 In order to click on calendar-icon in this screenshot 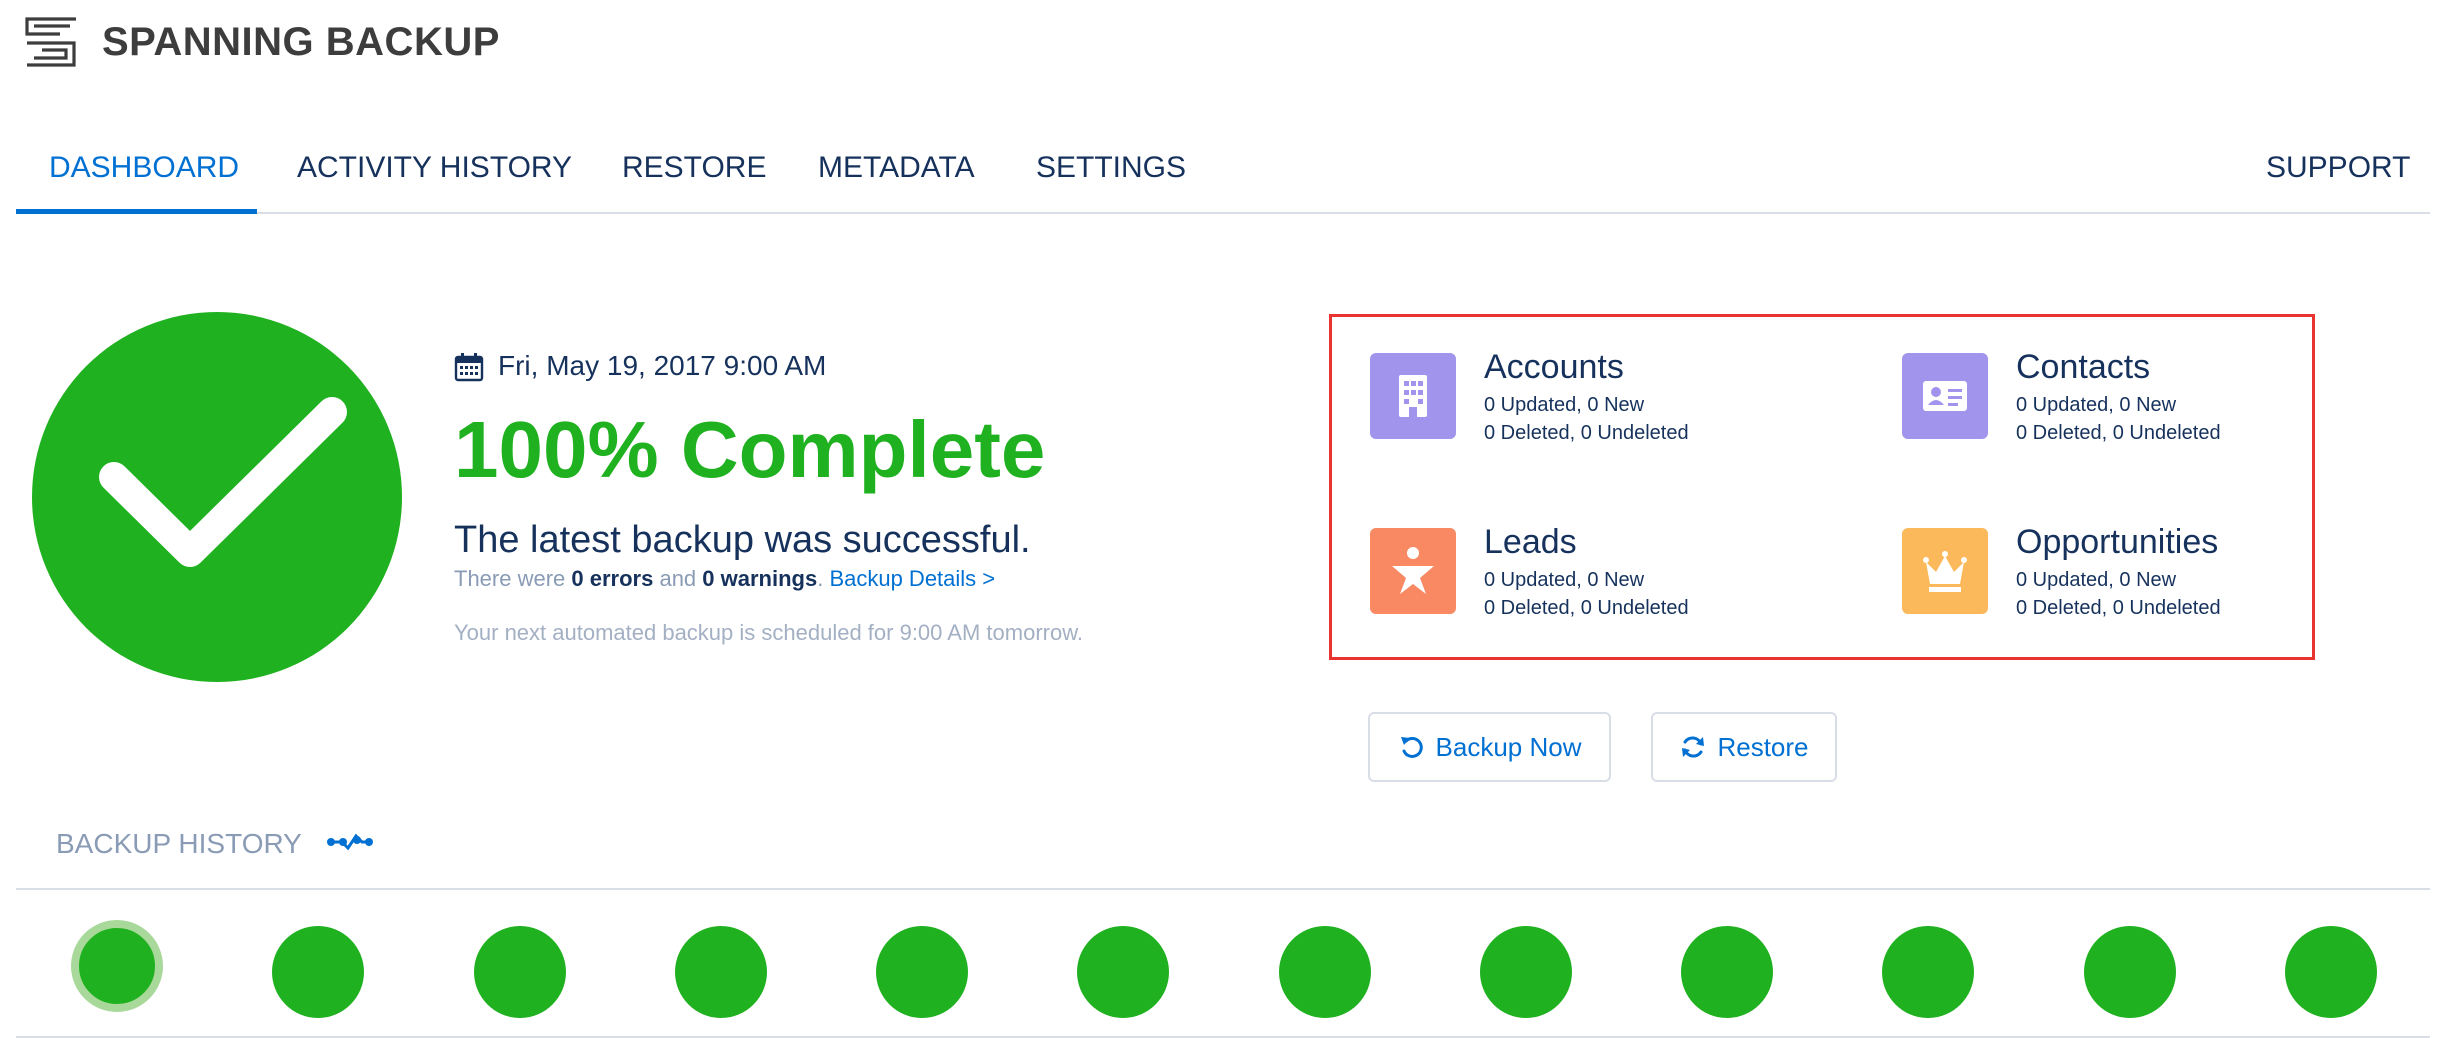, I will do `click(469, 367)`.